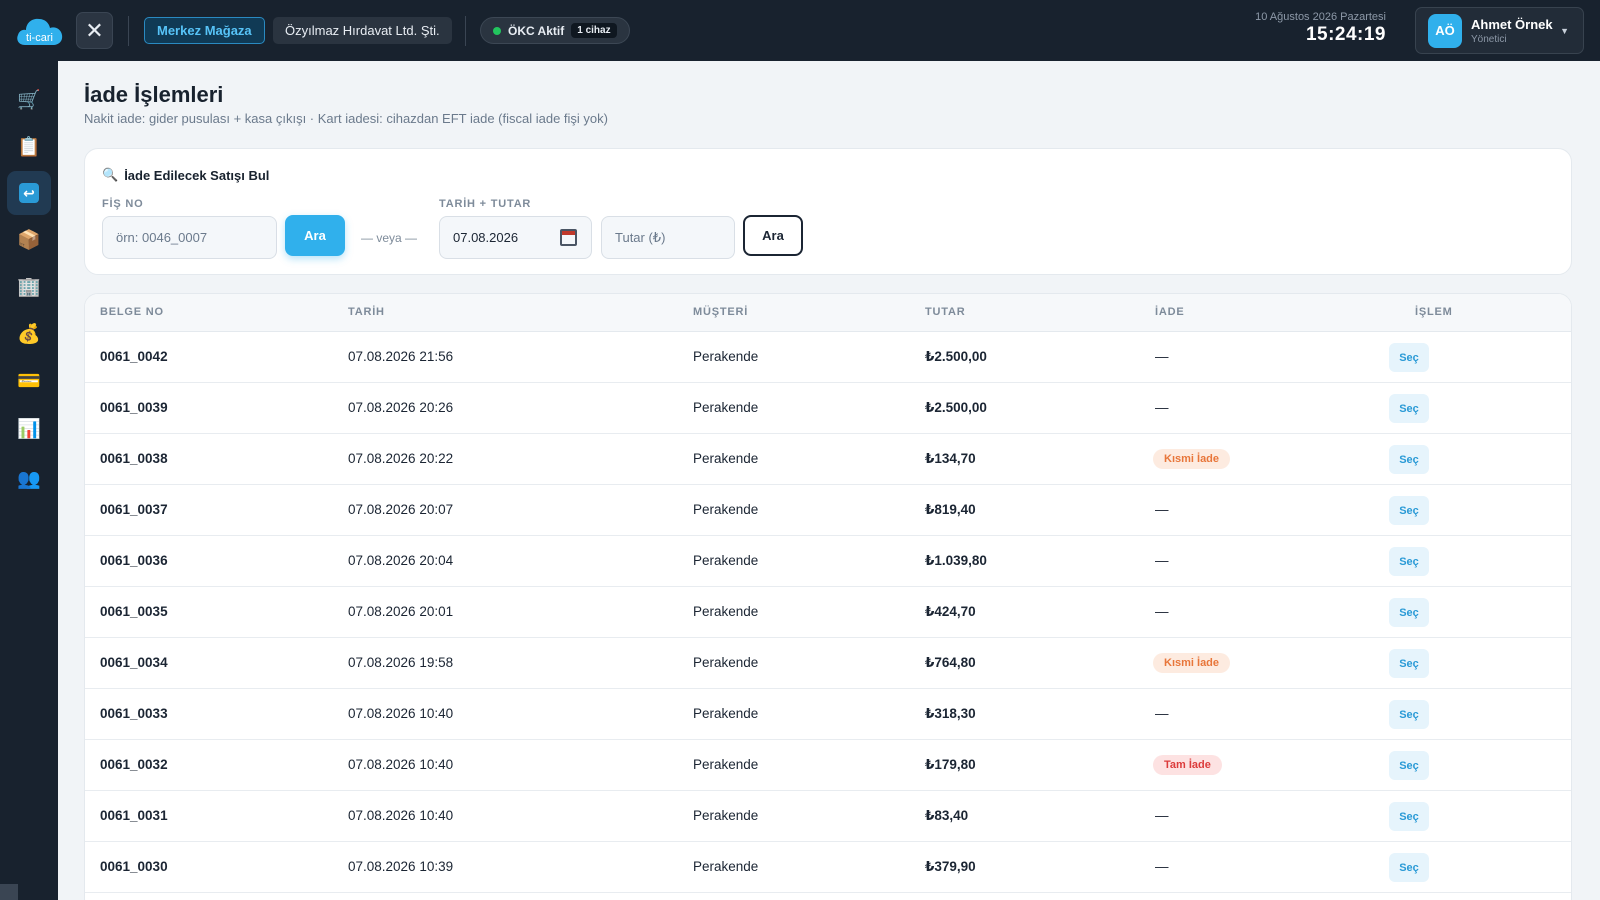  I want to click on table-header: BELGE NO TARİH MÜŞTERİ TUTAR İADE İŞLEM, so click(828, 313).